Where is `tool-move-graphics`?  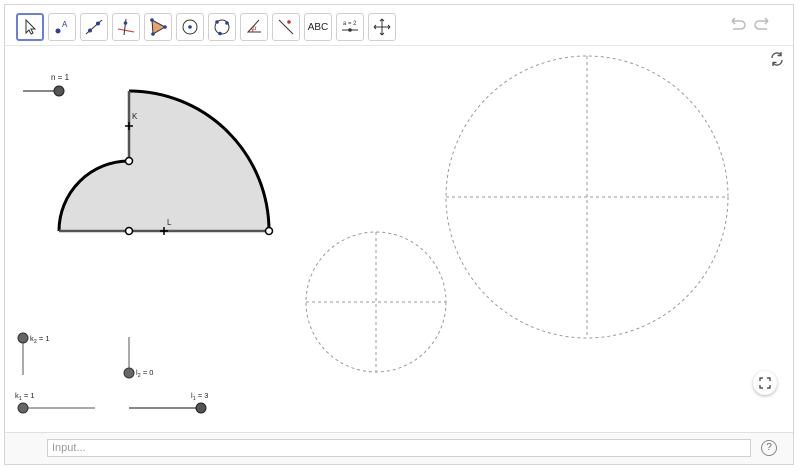 tool-move-graphics is located at coordinates (382, 27).